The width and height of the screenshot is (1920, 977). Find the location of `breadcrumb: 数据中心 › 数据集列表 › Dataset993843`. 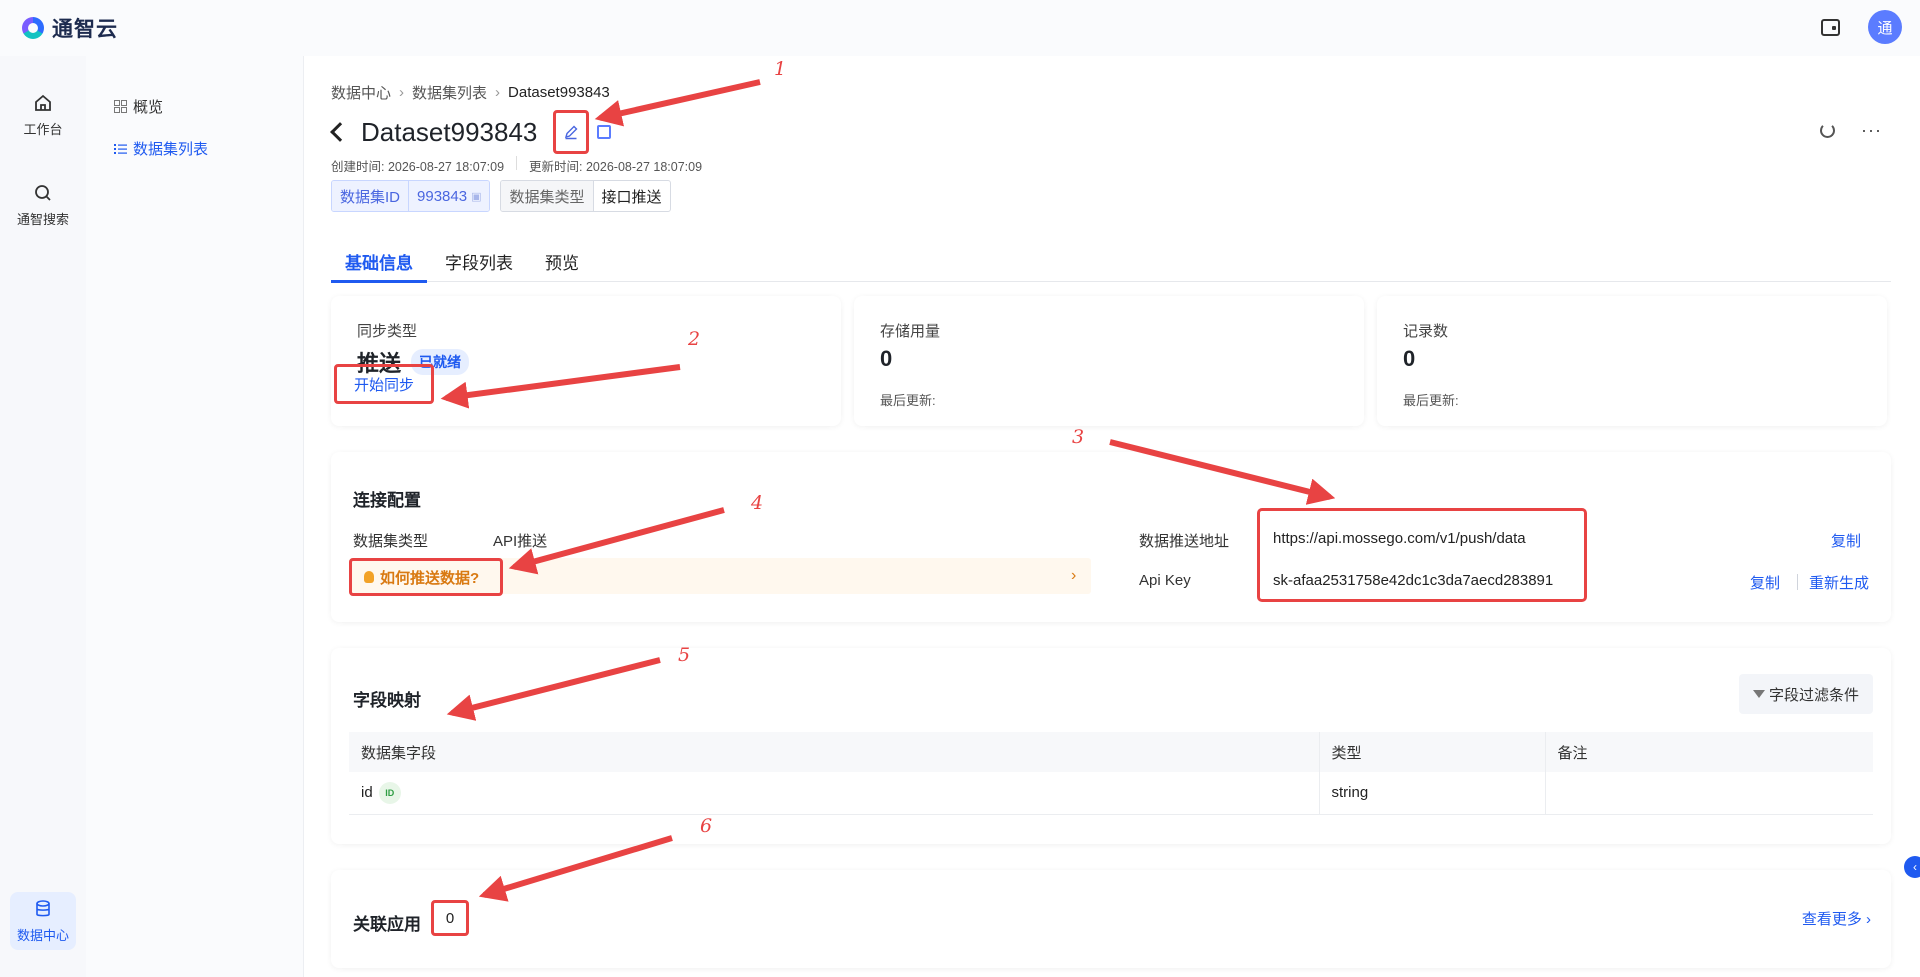

breadcrumb: 数据中心 › 数据集列表 › Dataset993843 is located at coordinates (470, 92).